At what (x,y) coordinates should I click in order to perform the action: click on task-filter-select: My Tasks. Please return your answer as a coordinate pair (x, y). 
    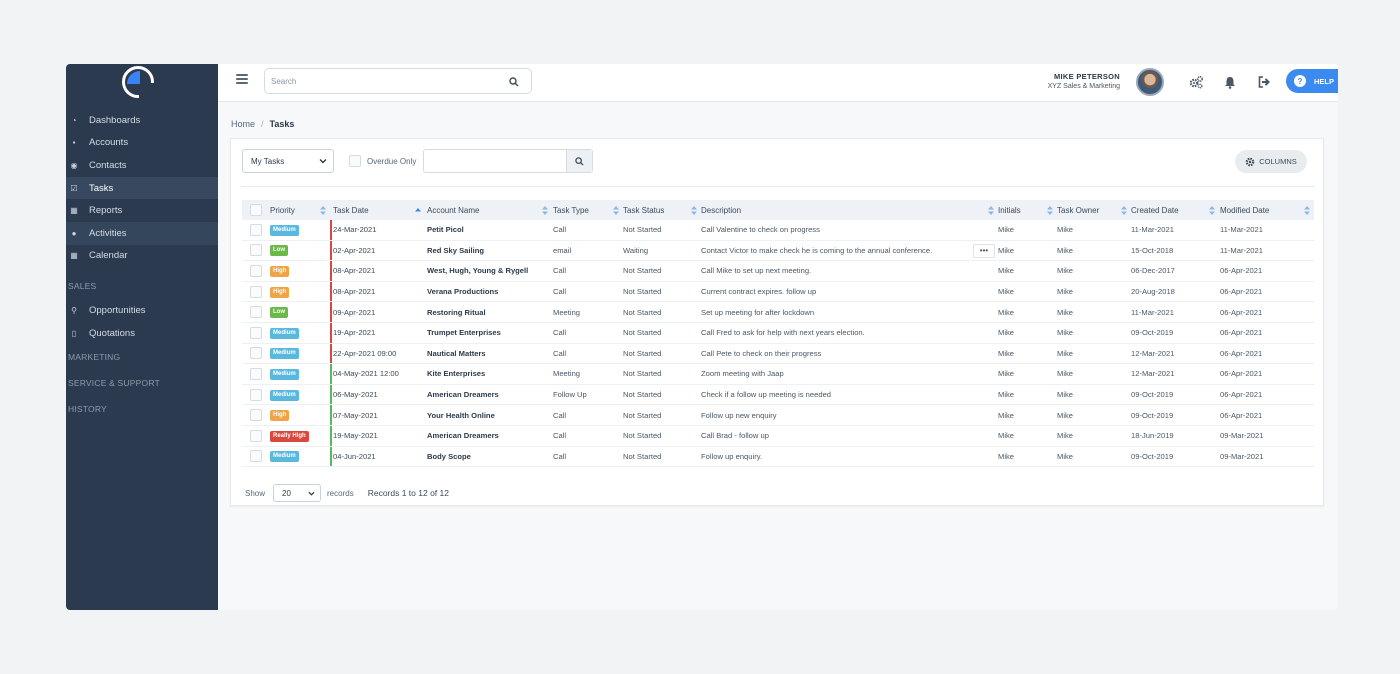
    Looking at the image, I should click on (288, 161).